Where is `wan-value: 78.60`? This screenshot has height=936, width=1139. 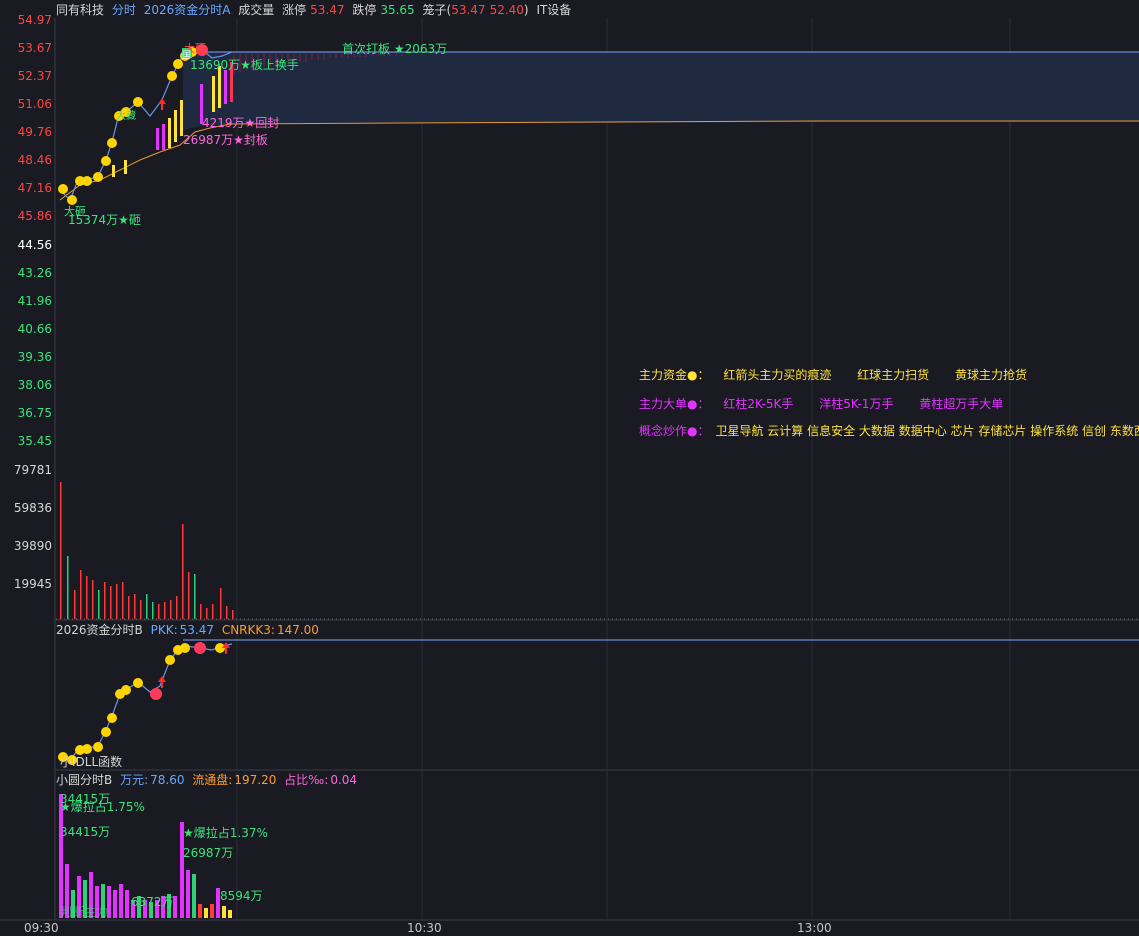
wan-value: 78.60 is located at coordinates (167, 780).